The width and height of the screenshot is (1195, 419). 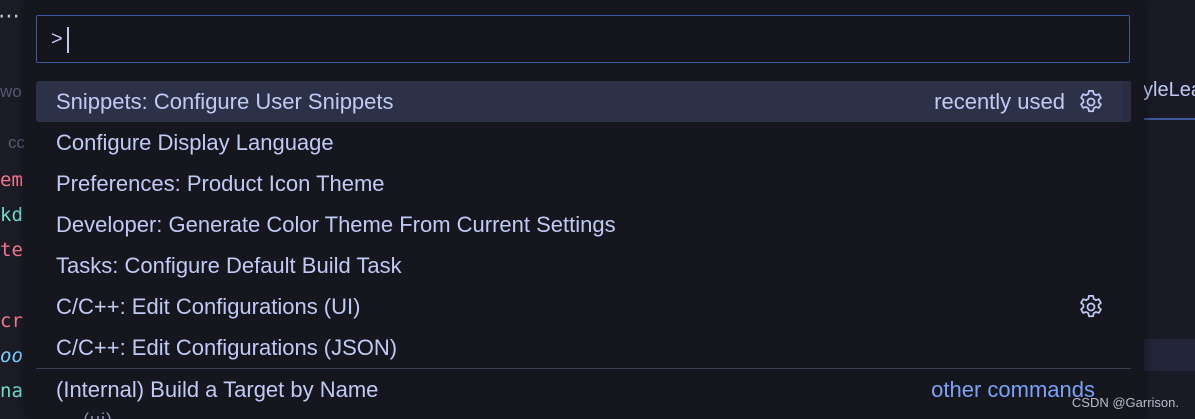 I want to click on command-item-label: C/C++: Edit Configurations (JSON), so click(x=227, y=347).